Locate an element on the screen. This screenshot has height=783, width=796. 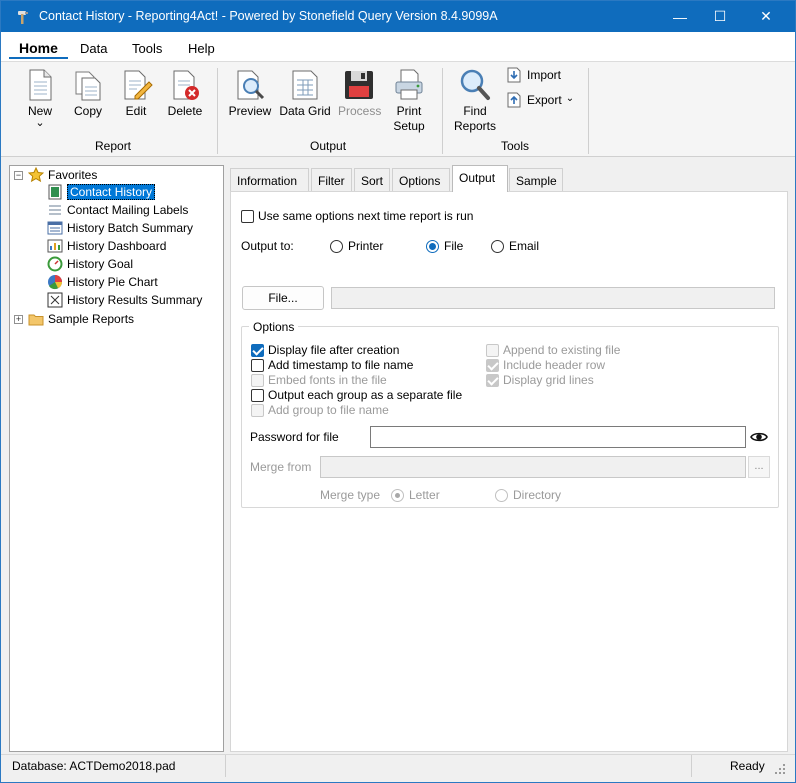
data-grid-button-label: Data Grid is located at coordinates (305, 111).